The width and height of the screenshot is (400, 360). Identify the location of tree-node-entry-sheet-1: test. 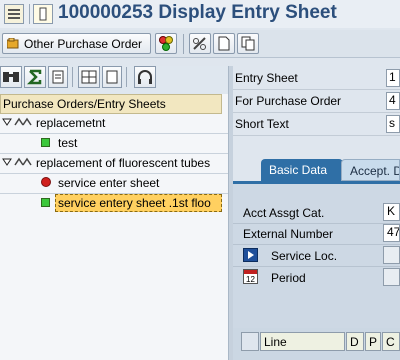
(114, 143).